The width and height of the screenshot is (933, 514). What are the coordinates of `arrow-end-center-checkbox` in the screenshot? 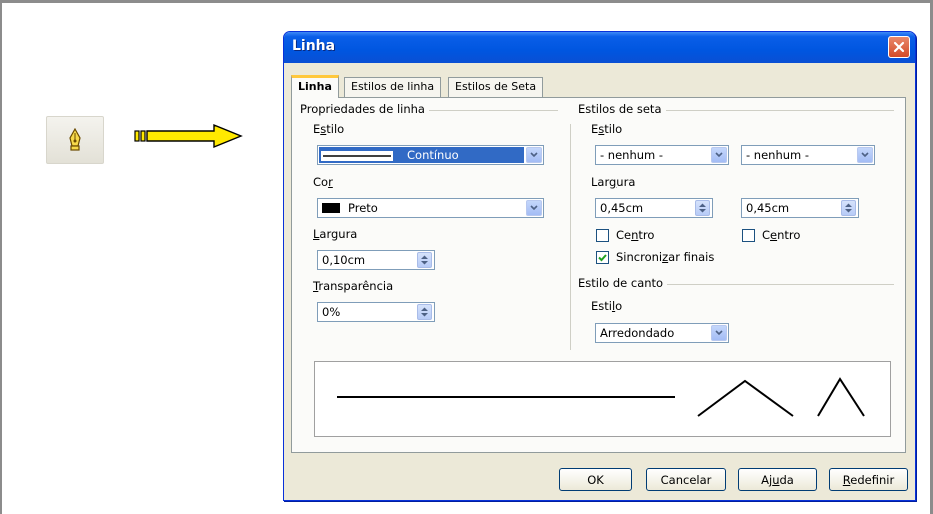 It's located at (748, 235).